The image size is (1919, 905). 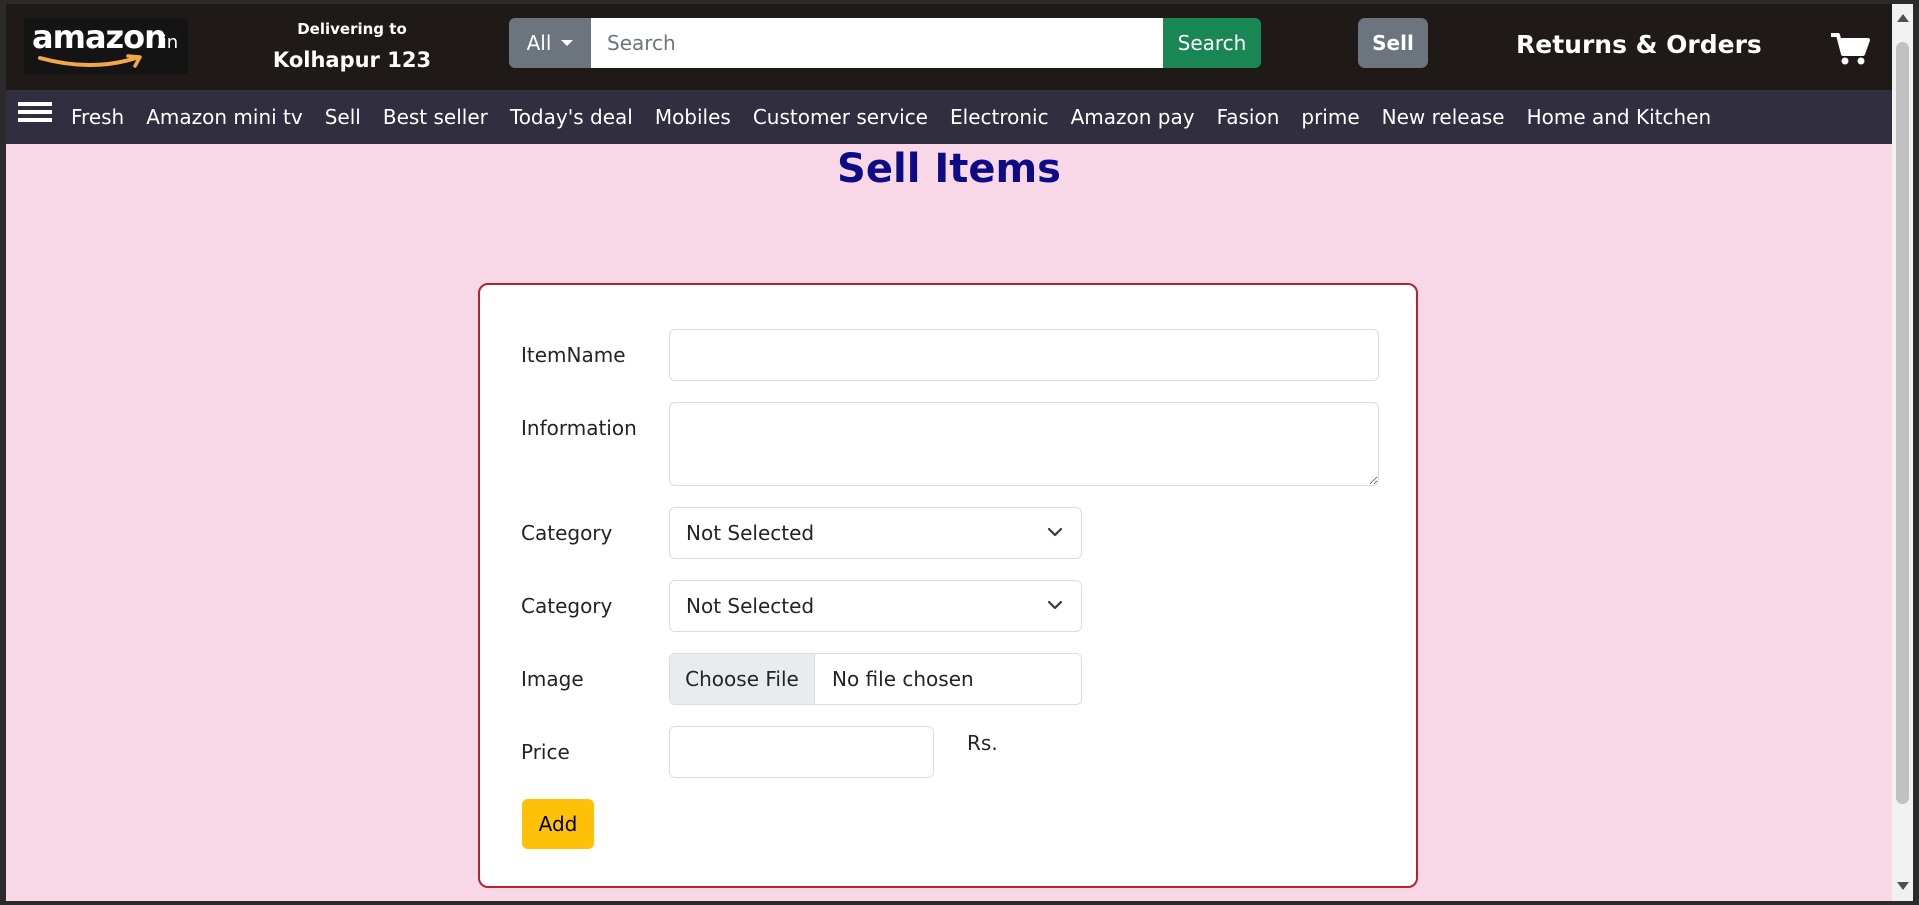 What do you see at coordinates (167, 42) in the screenshot?
I see `logo-tld: .in` at bounding box center [167, 42].